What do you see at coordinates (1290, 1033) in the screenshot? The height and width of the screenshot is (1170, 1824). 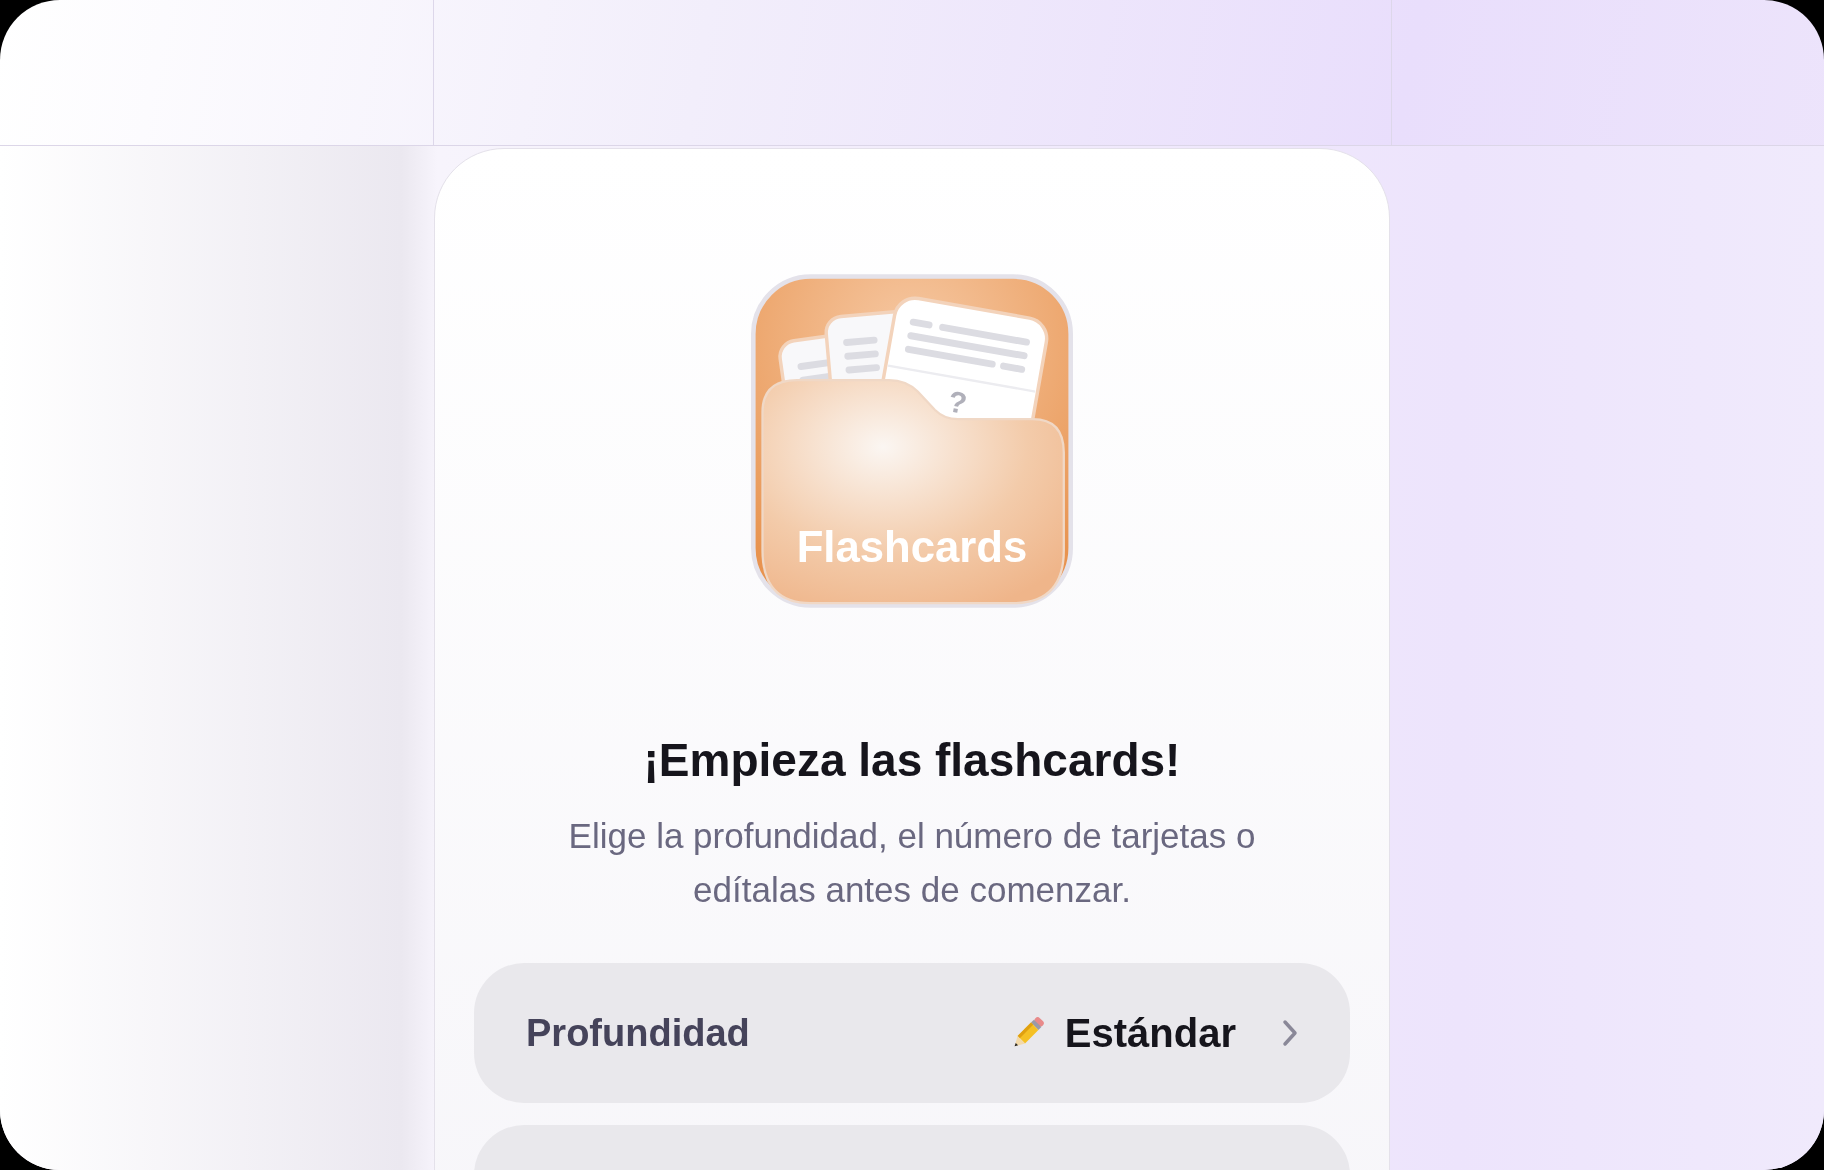 I see `chevron-right-icon` at bounding box center [1290, 1033].